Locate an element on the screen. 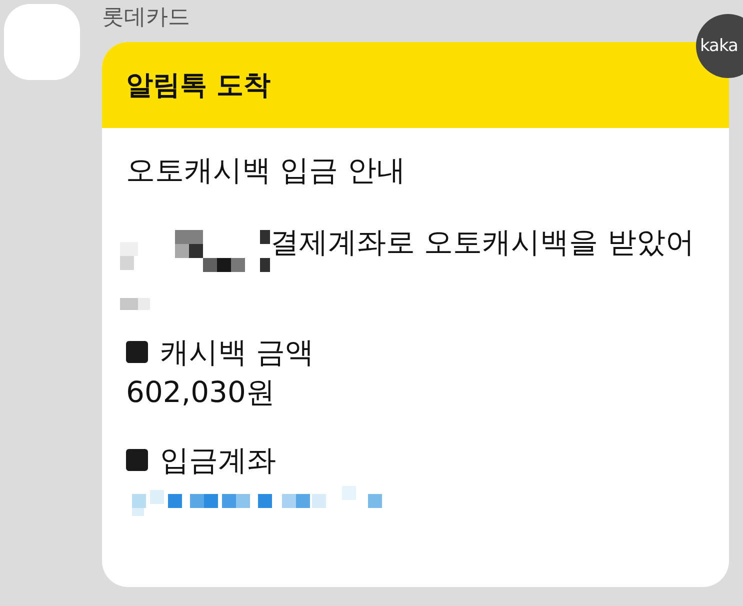 This screenshot has width=743, height=606. sender-name: 롯데카드 is located at coordinates (146, 18).